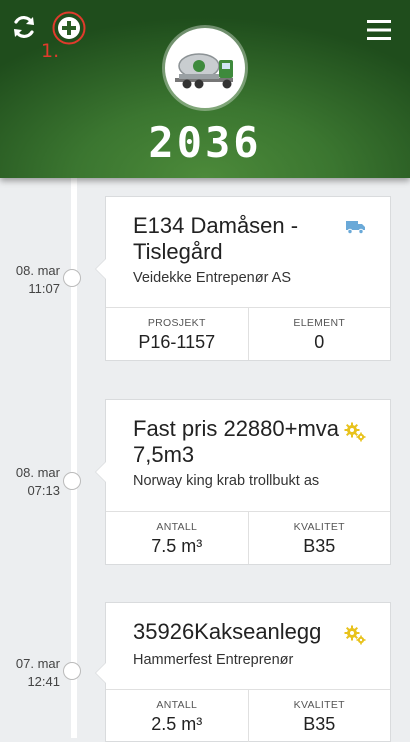 The height and width of the screenshot is (742, 410). Describe the element at coordinates (319, 323) in the screenshot. I see `field-label: ELEMENT` at that location.